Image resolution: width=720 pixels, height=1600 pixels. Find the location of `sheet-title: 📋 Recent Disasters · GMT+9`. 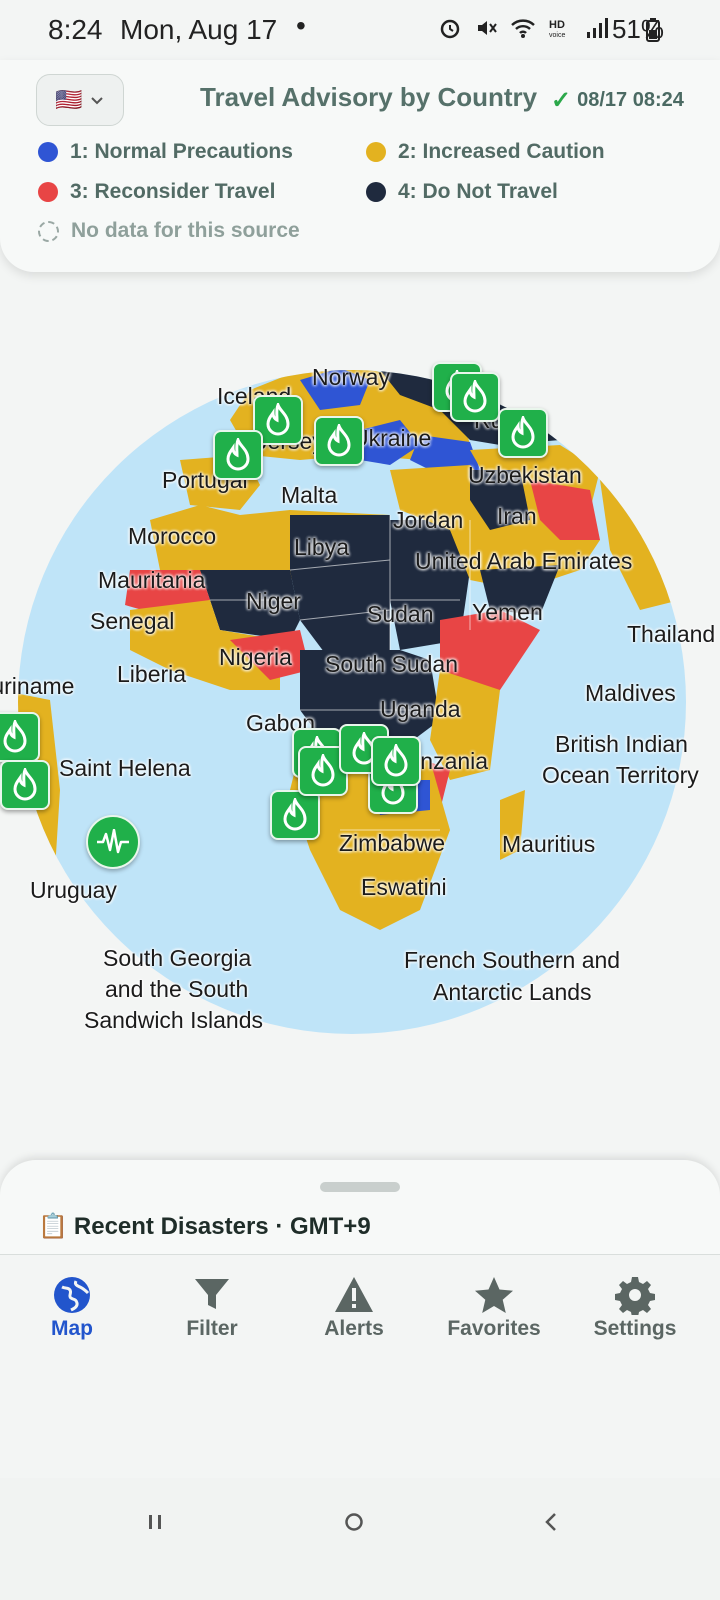

sheet-title: 📋 Recent Disasters · GMT+9 is located at coordinates (204, 1226).